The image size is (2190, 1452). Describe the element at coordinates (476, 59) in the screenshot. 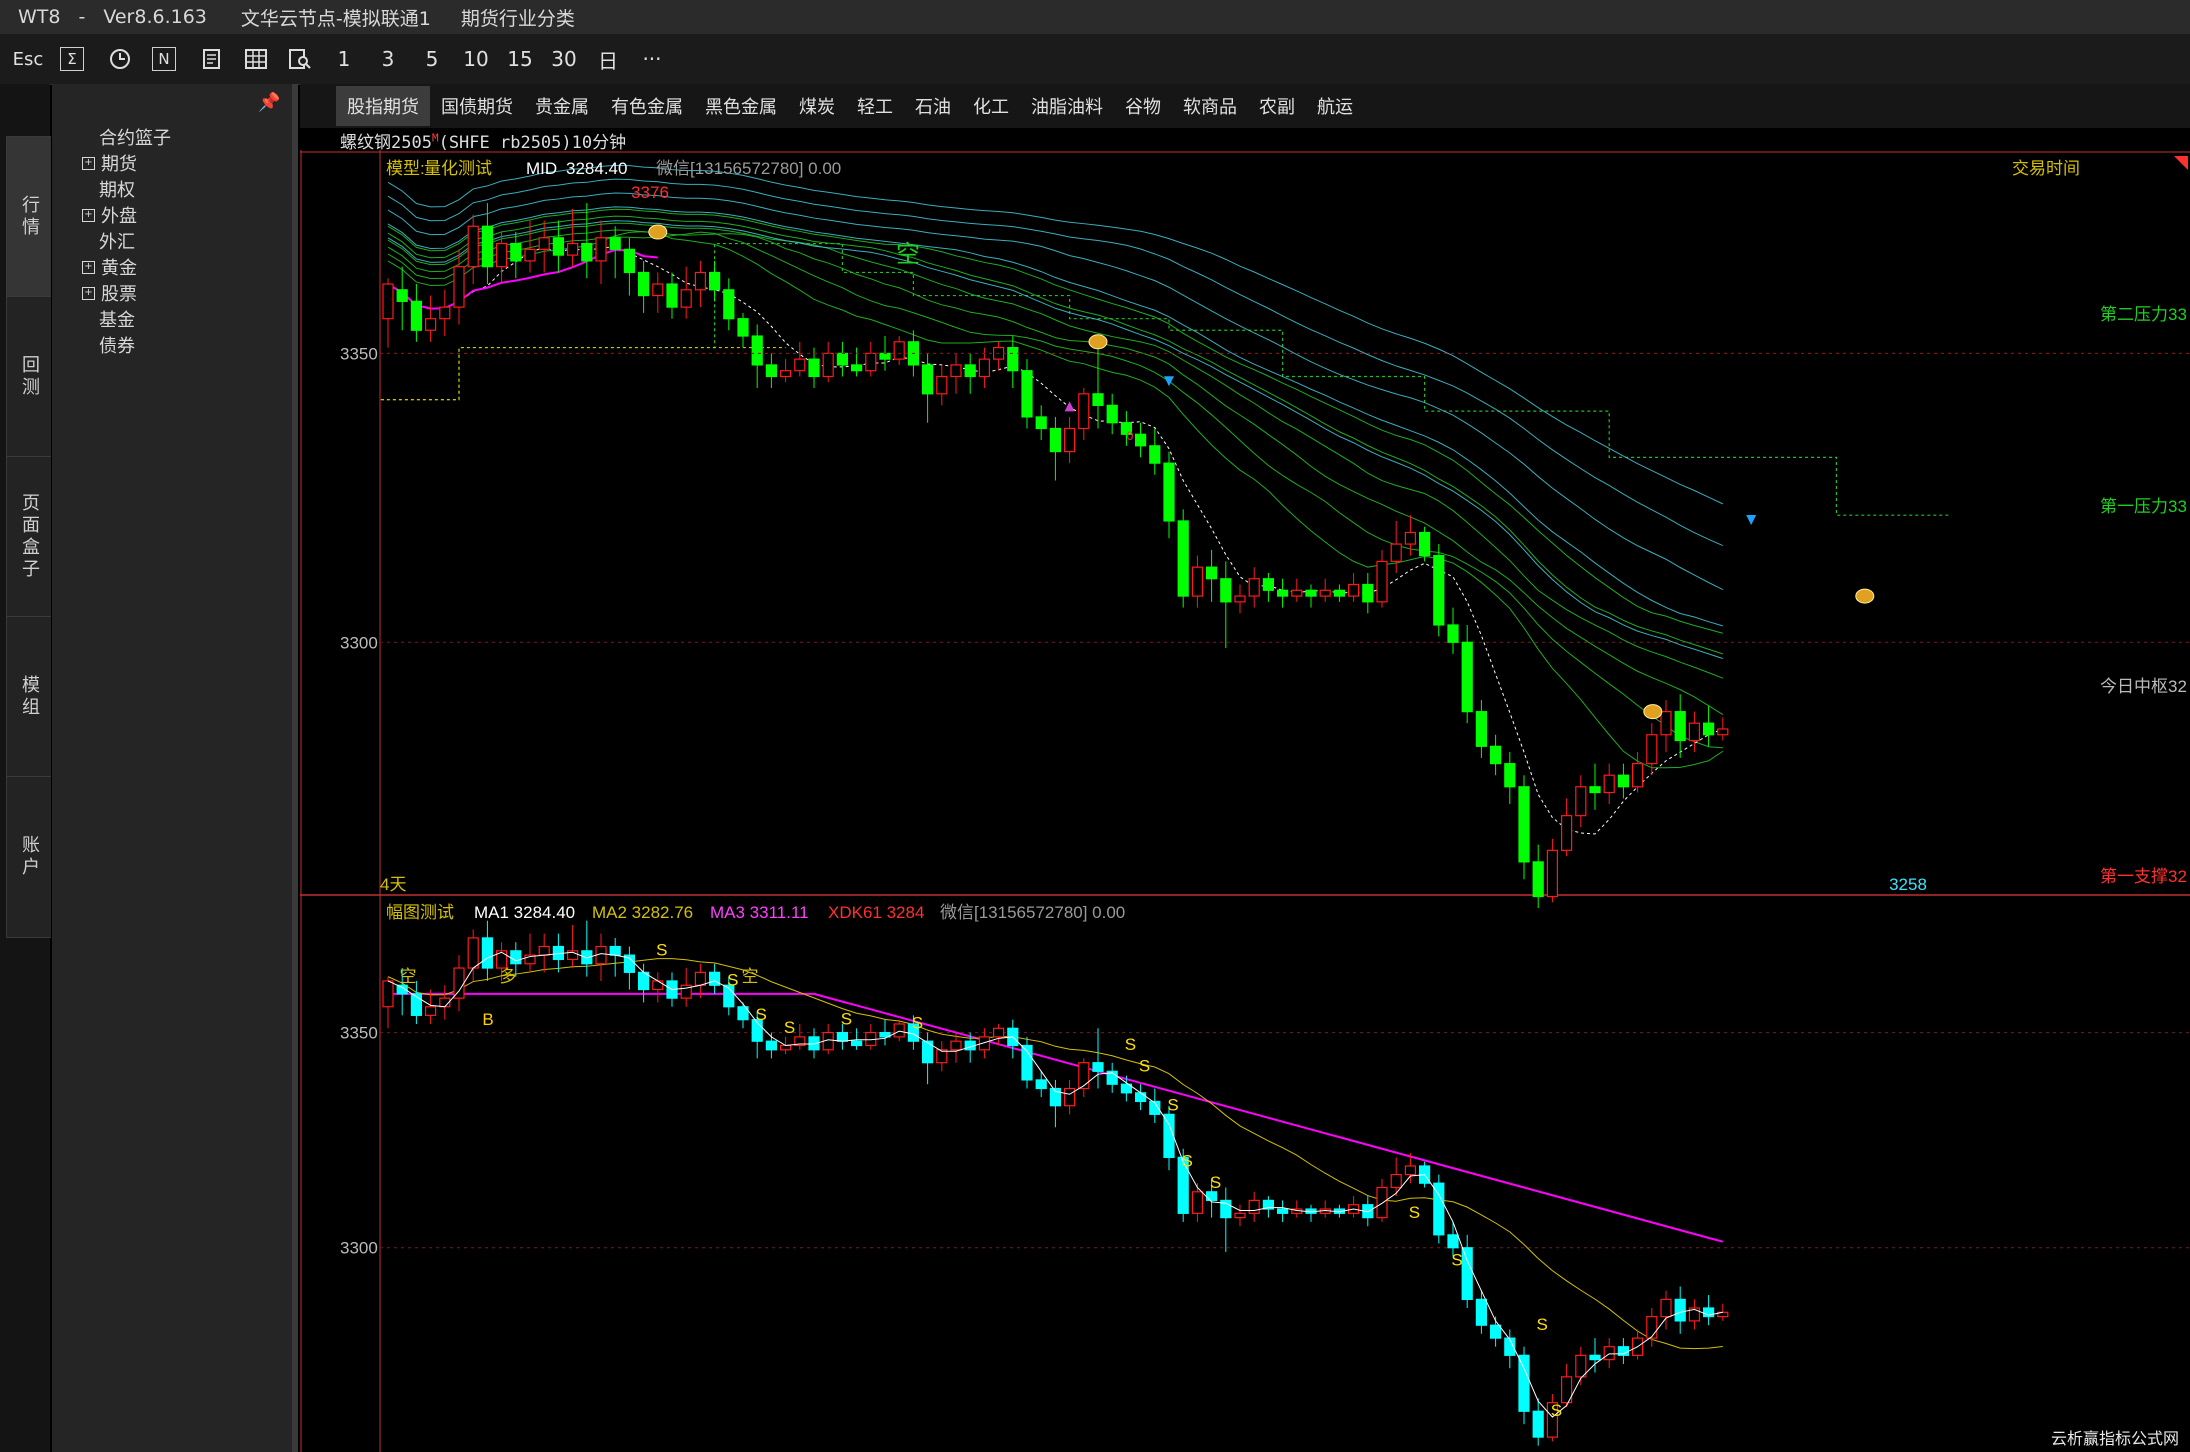

I see `period-10min-button: 10` at that location.